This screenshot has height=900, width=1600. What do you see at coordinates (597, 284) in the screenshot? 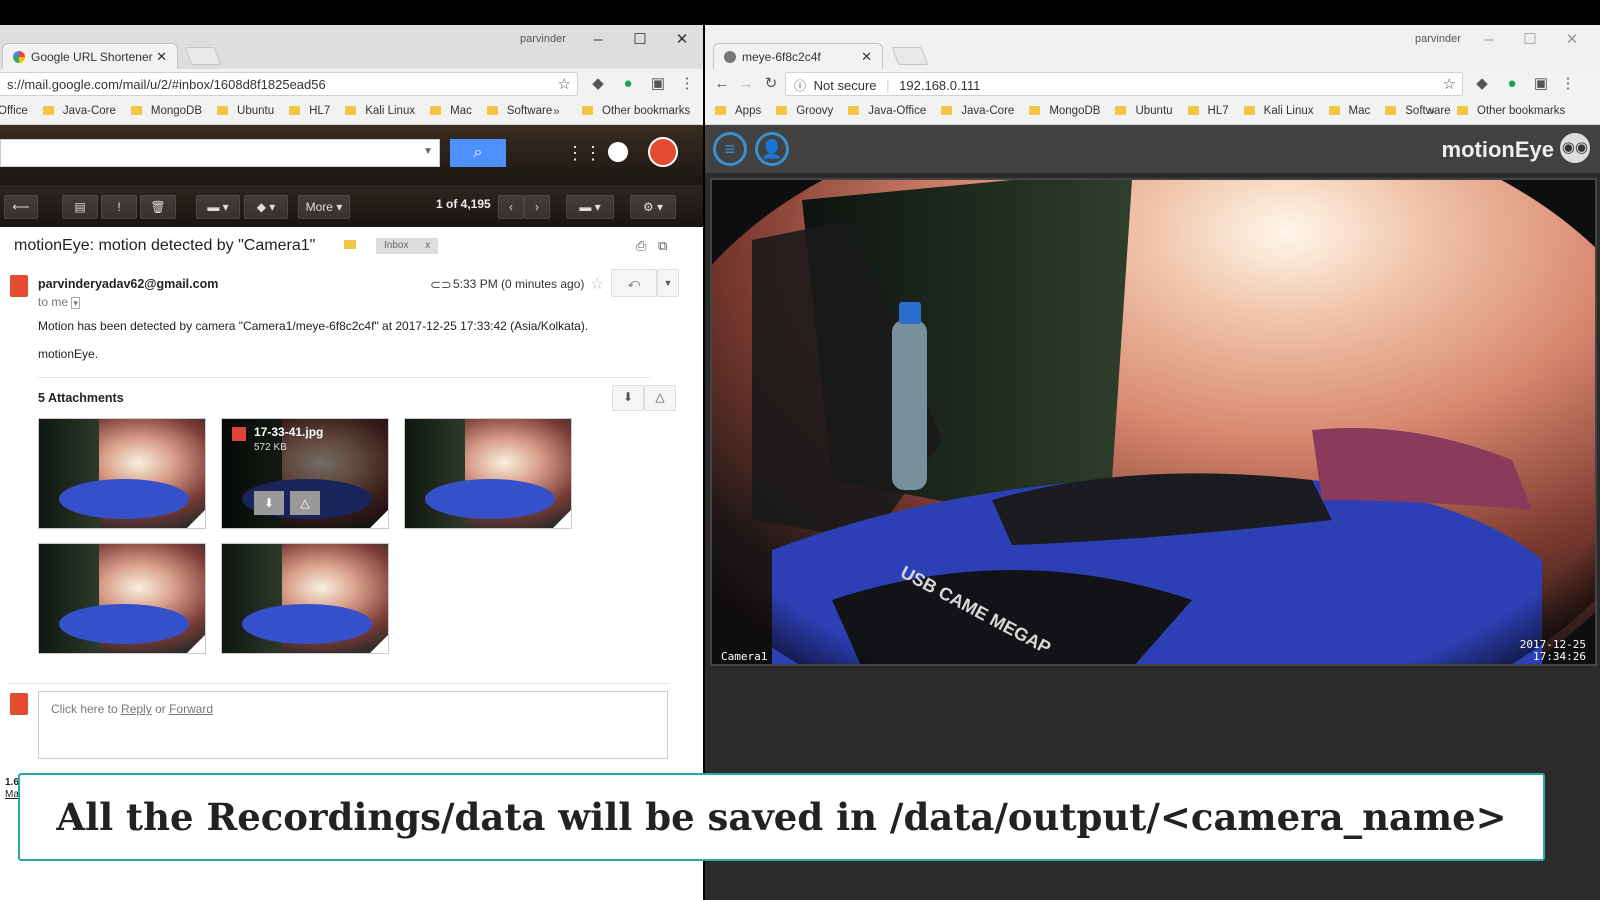
I see `star-icon: ☆` at bounding box center [597, 284].